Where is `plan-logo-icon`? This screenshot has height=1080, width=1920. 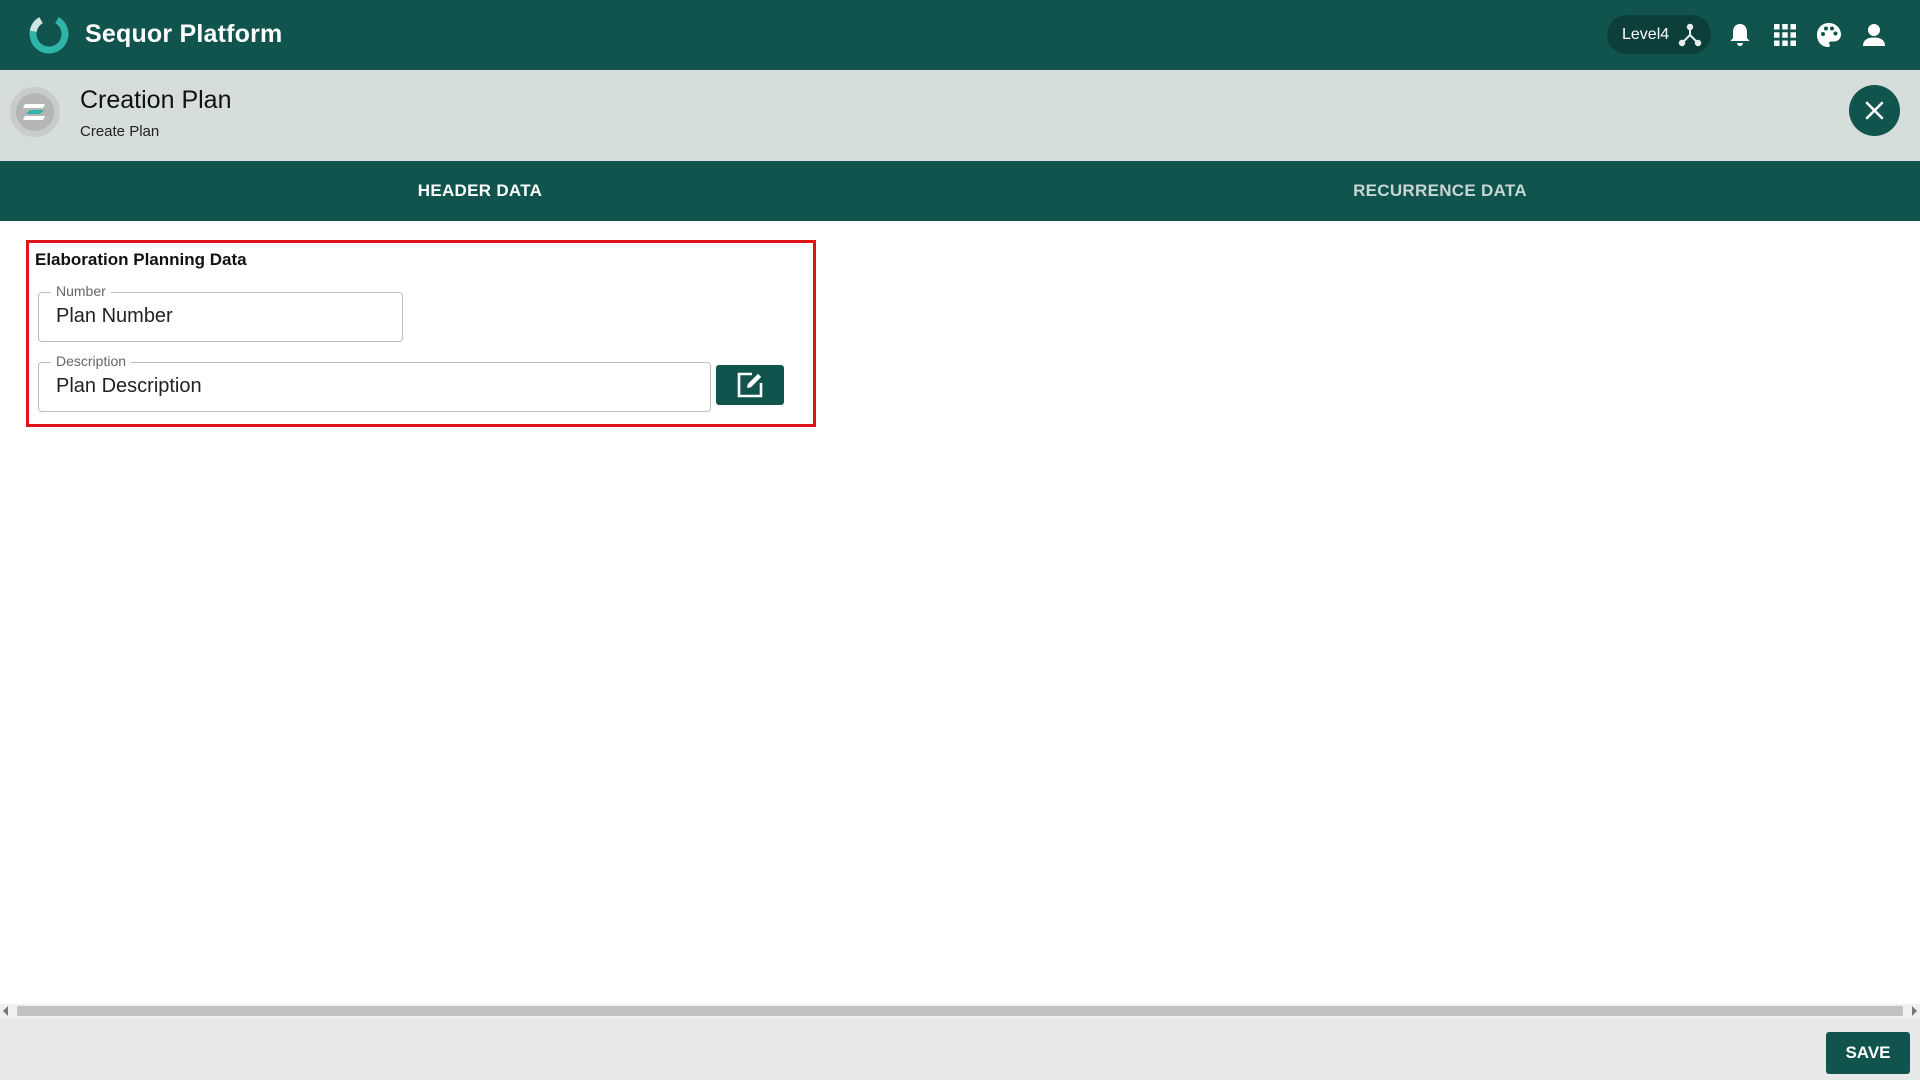 plan-logo-icon is located at coordinates (35, 112).